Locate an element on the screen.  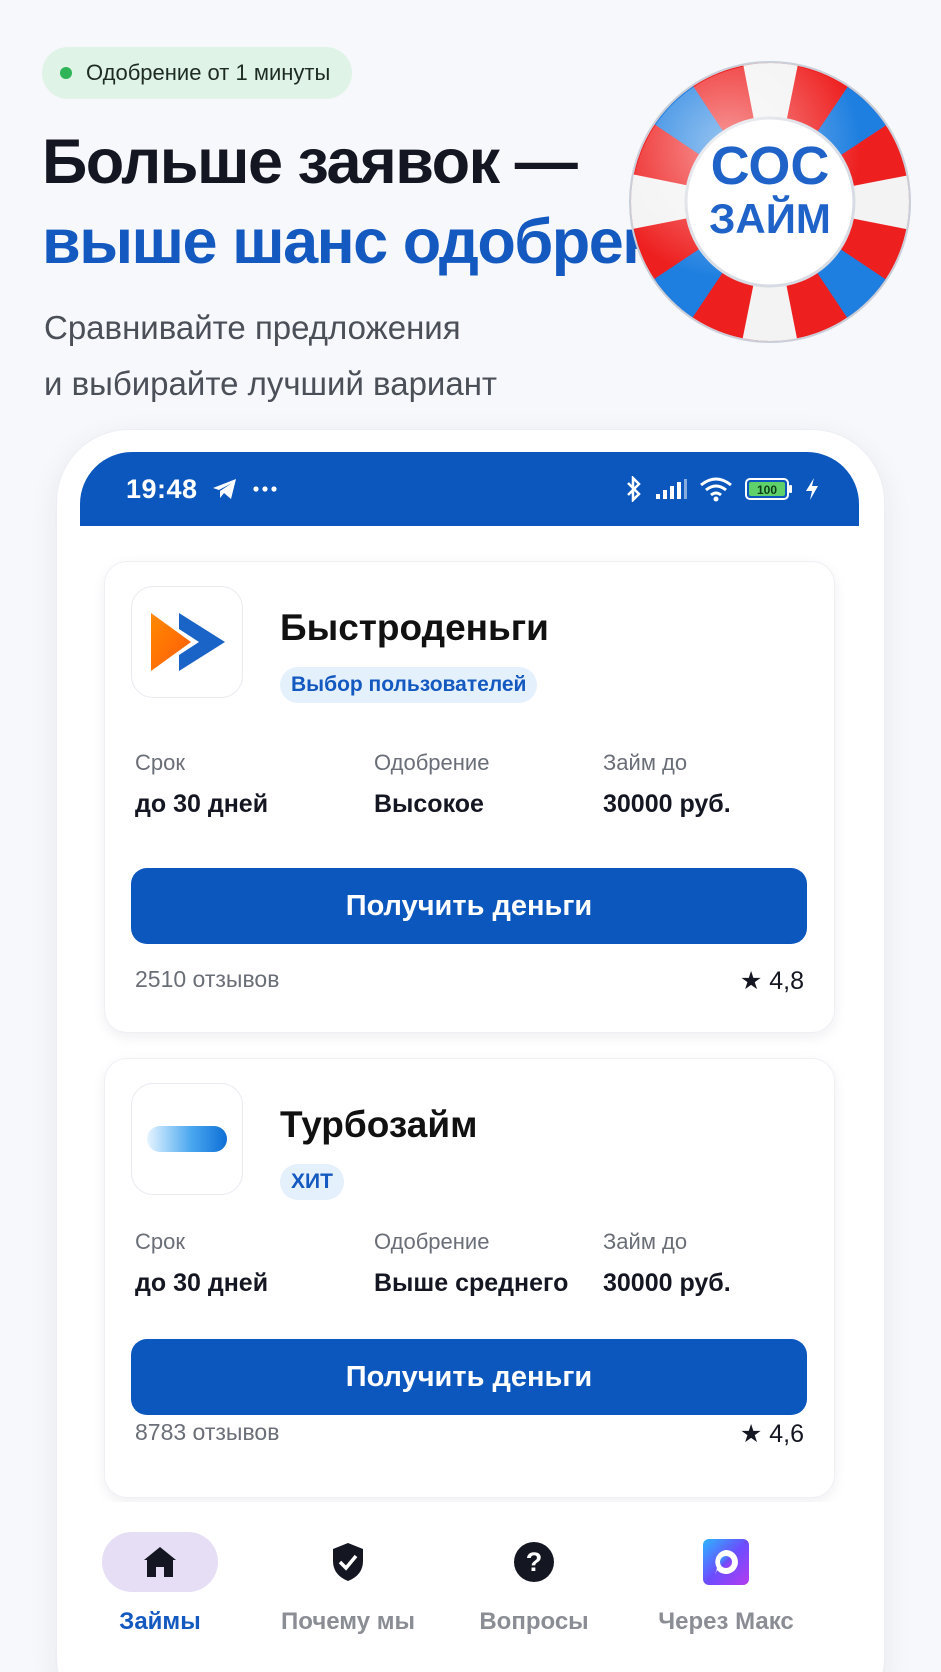
nav-tab-loans: Займы is located at coordinates (167, 1569).